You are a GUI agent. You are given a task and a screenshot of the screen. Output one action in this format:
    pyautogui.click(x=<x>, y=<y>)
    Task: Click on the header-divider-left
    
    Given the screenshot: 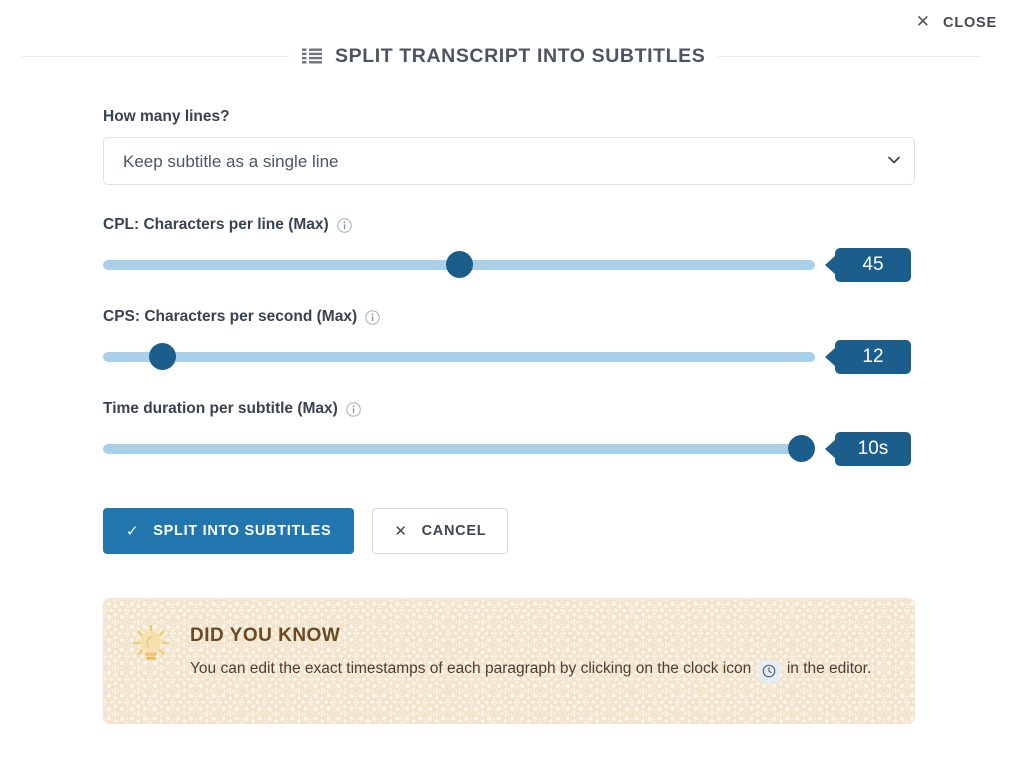 What is the action you would take?
    pyautogui.click(x=155, y=56)
    